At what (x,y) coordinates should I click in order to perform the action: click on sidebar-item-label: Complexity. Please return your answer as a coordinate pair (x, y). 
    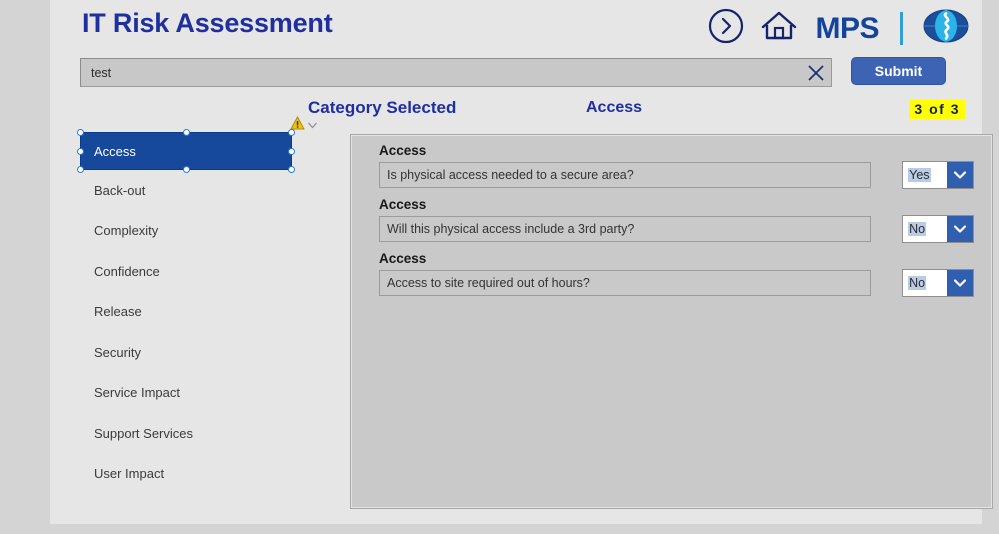
    Looking at the image, I should click on (126, 231).